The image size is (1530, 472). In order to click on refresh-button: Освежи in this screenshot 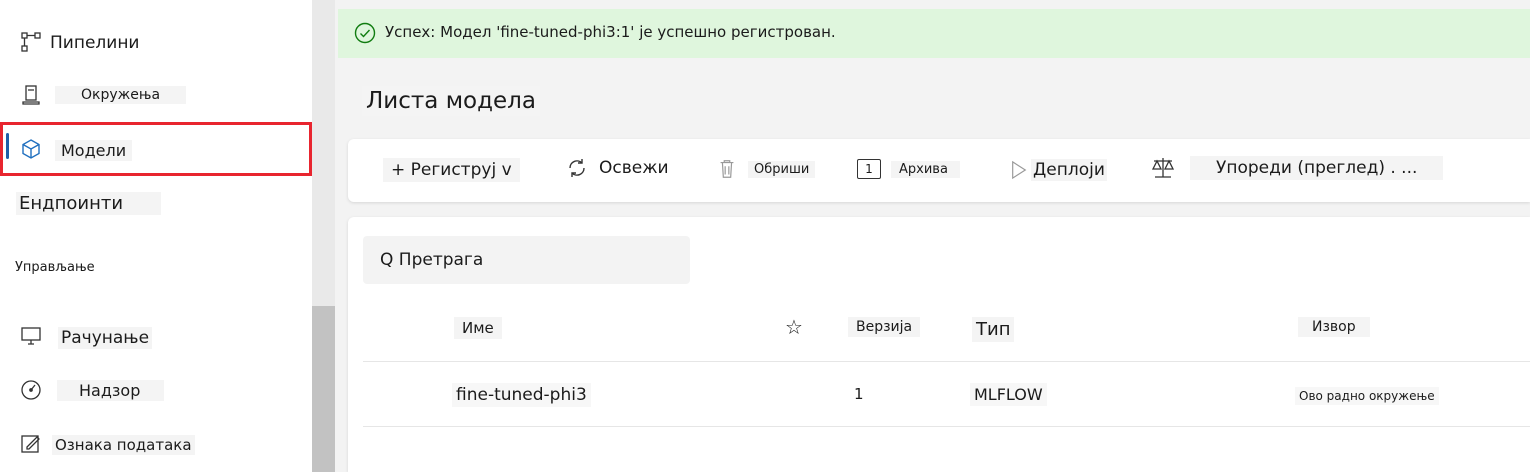, I will do `click(620, 168)`.